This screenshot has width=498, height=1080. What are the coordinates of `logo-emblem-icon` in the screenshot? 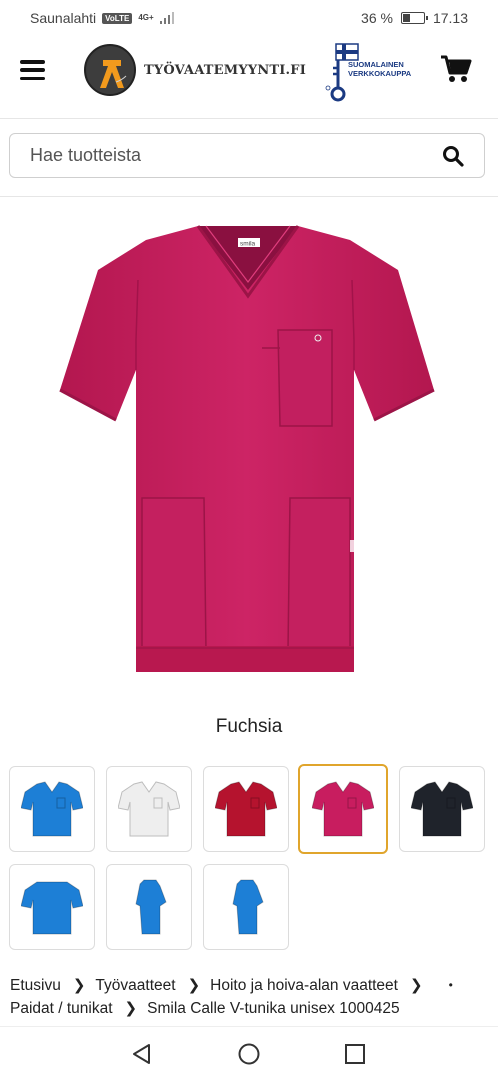 It's located at (110, 70).